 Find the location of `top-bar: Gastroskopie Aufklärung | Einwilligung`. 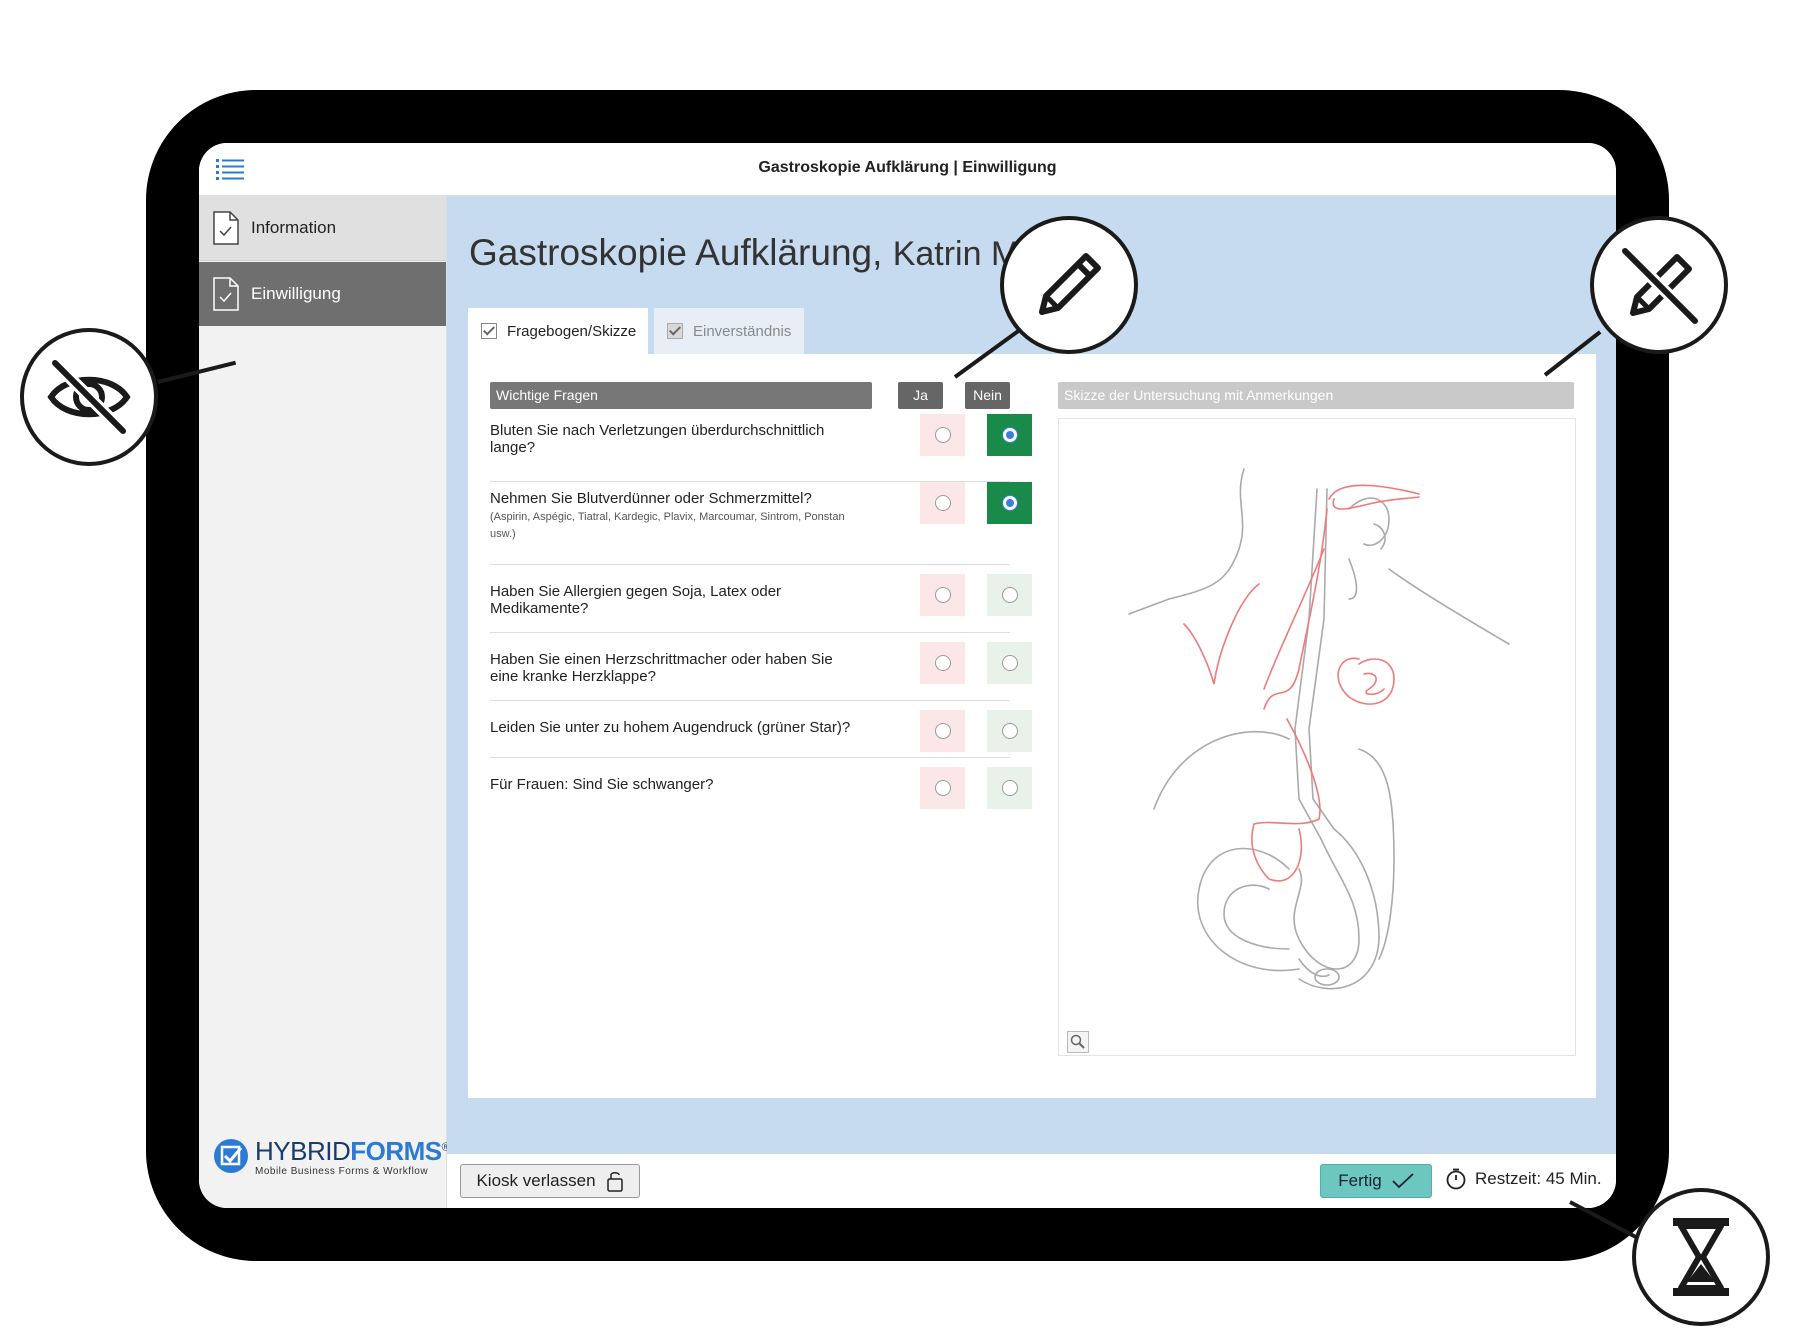

top-bar: Gastroskopie Aufklärung | Einwilligung is located at coordinates (907, 169).